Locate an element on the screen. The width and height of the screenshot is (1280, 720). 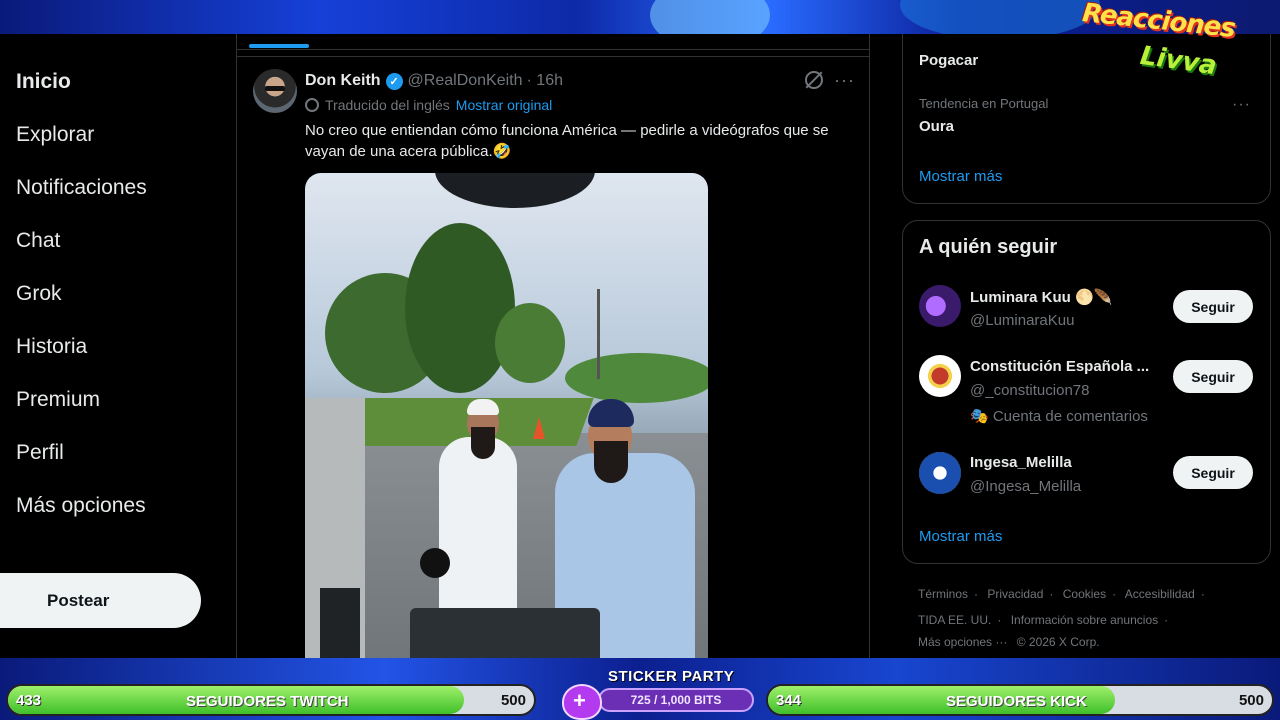
sticker-party-goal: STICKER PARTY 725 / 1,000 BITS + is located at coordinates (658, 693).